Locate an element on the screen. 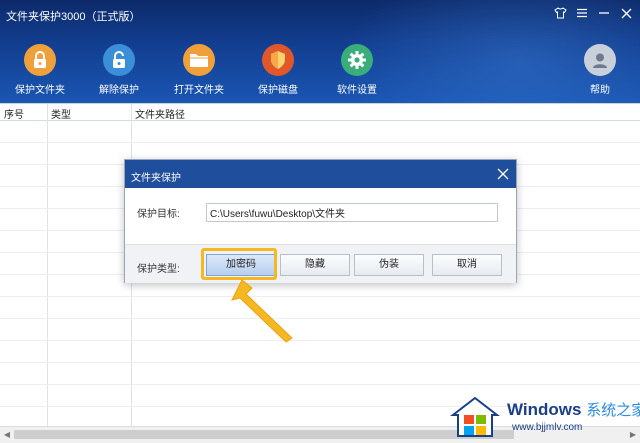  window-controls is located at coordinates (593, 13).